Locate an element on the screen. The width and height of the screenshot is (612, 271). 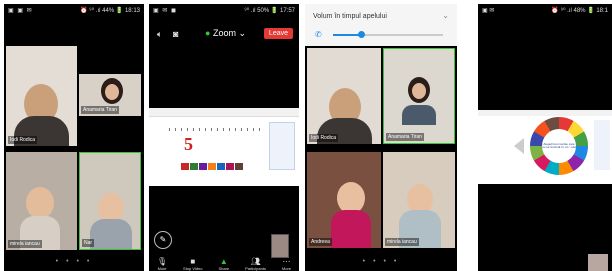
share-icon: ▲ is located at coordinates (223, 261).